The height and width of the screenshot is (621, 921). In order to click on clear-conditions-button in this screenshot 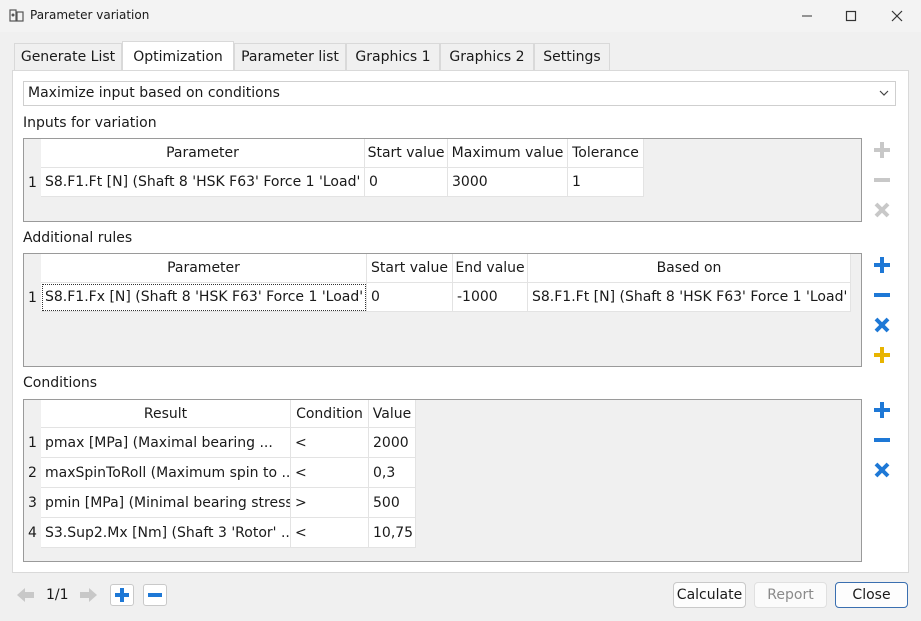, I will do `click(882, 470)`.